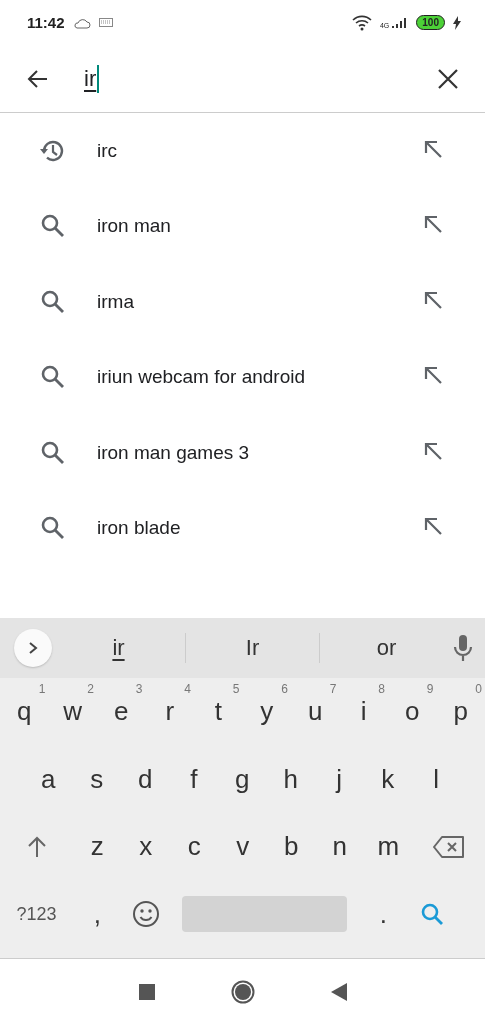 The height and width of the screenshot is (1024, 485). I want to click on key-hint: 3, so click(139, 688).